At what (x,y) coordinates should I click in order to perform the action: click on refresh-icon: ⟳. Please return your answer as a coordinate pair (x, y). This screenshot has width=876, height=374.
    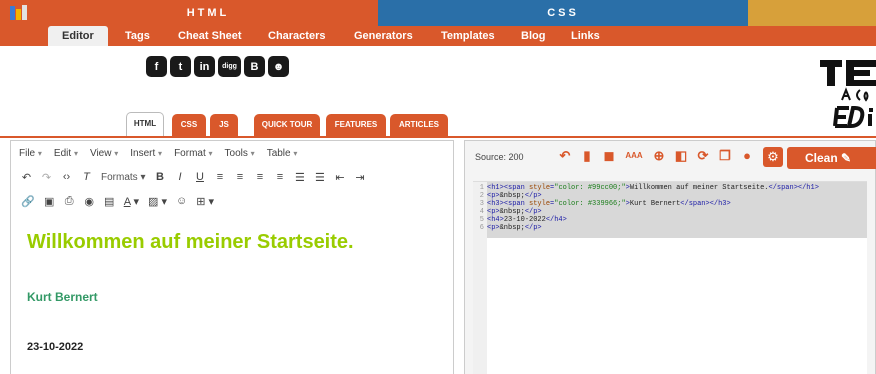
    Looking at the image, I should click on (703, 156).